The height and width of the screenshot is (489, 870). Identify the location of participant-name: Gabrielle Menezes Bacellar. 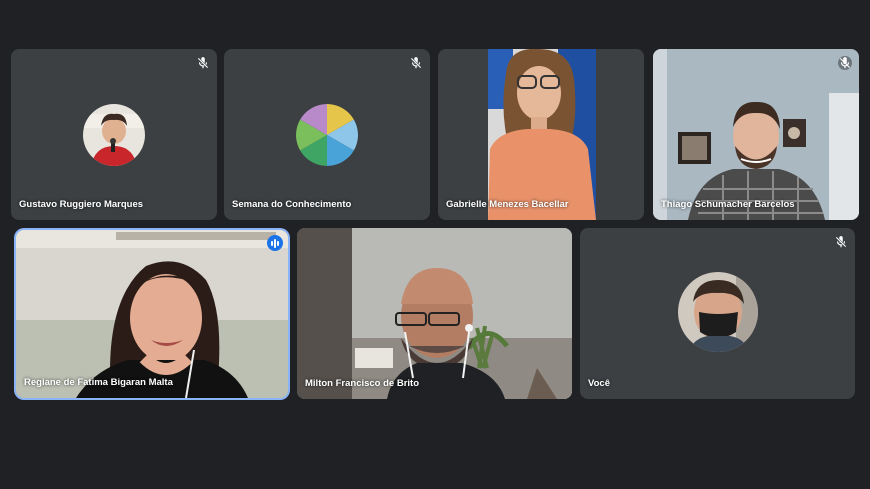
(507, 204).